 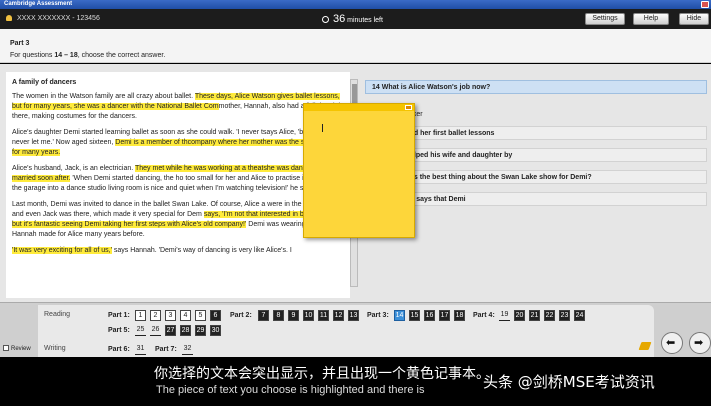 I want to click on question-28-button: 28, so click(x=185, y=330).